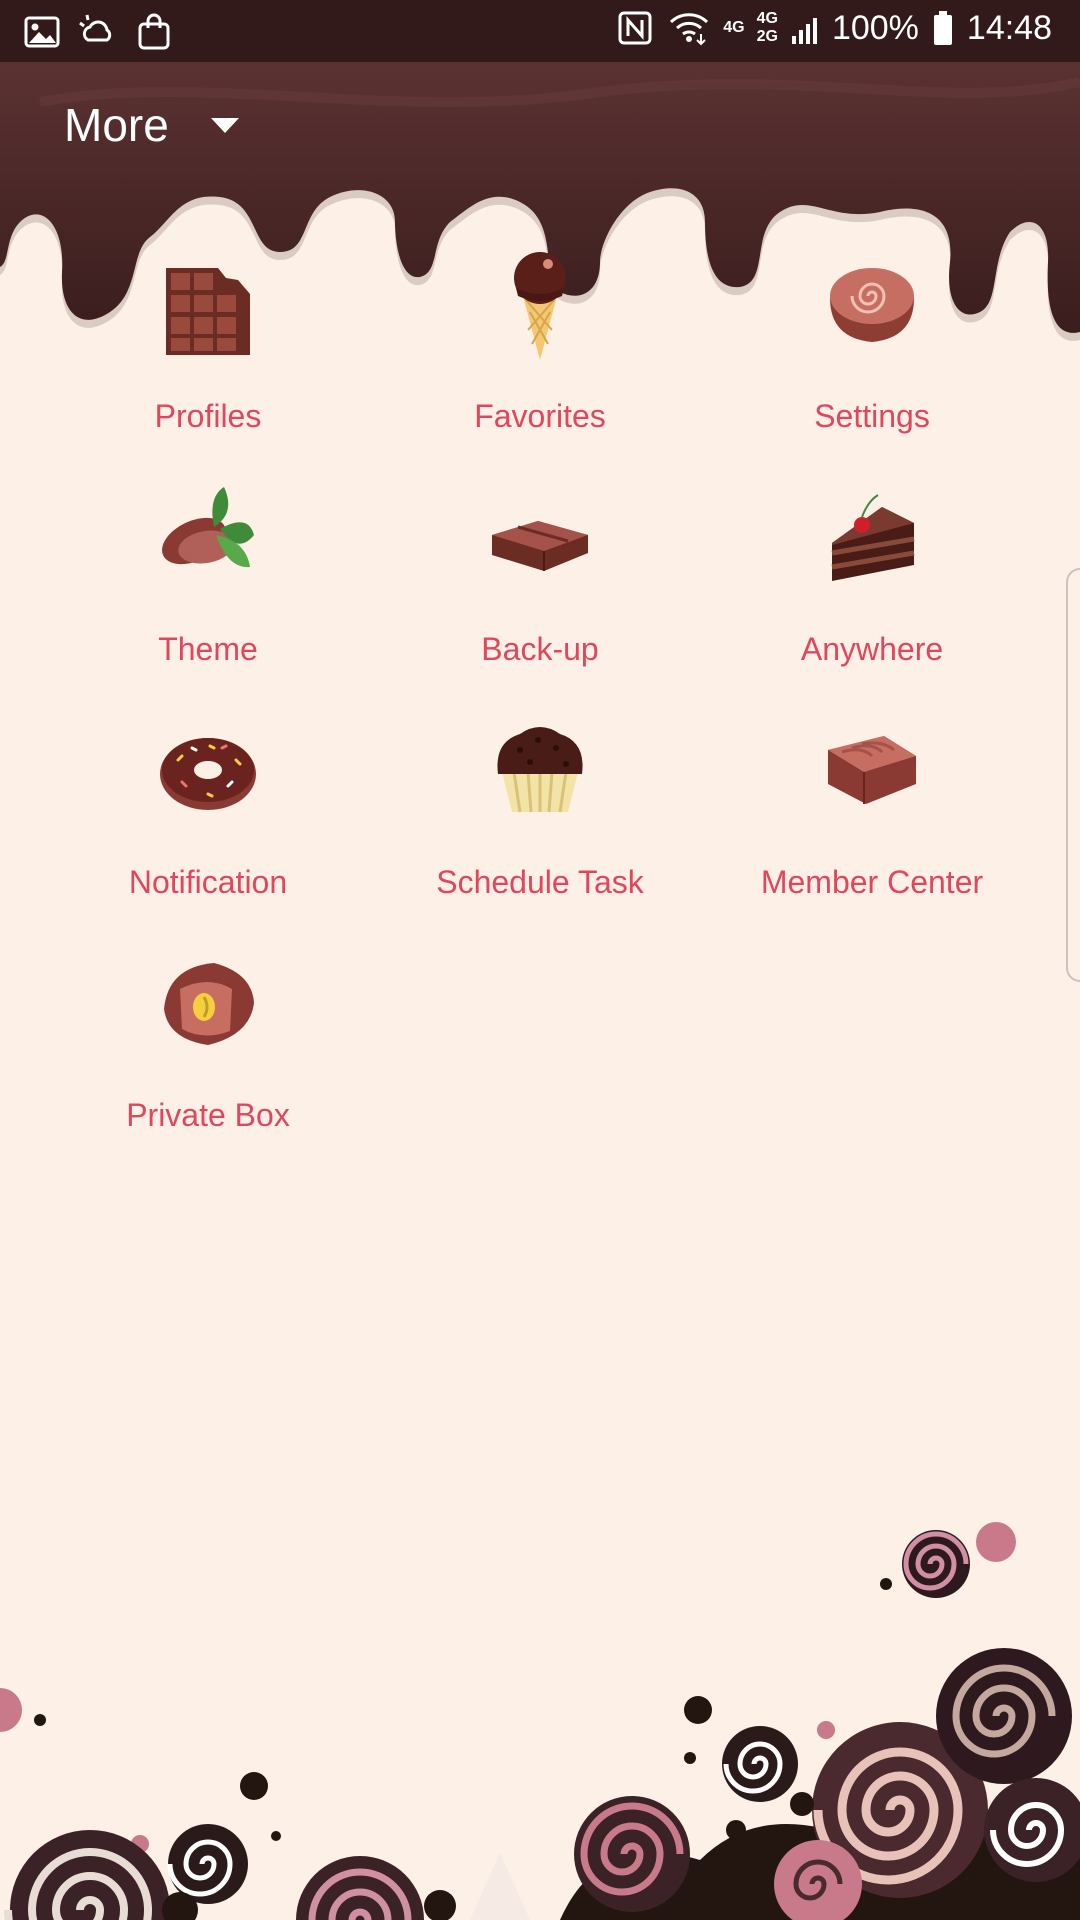 This screenshot has width=1080, height=1920. Describe the element at coordinates (767, 18) in the screenshot. I see `network-type-2-top: 4G` at that location.